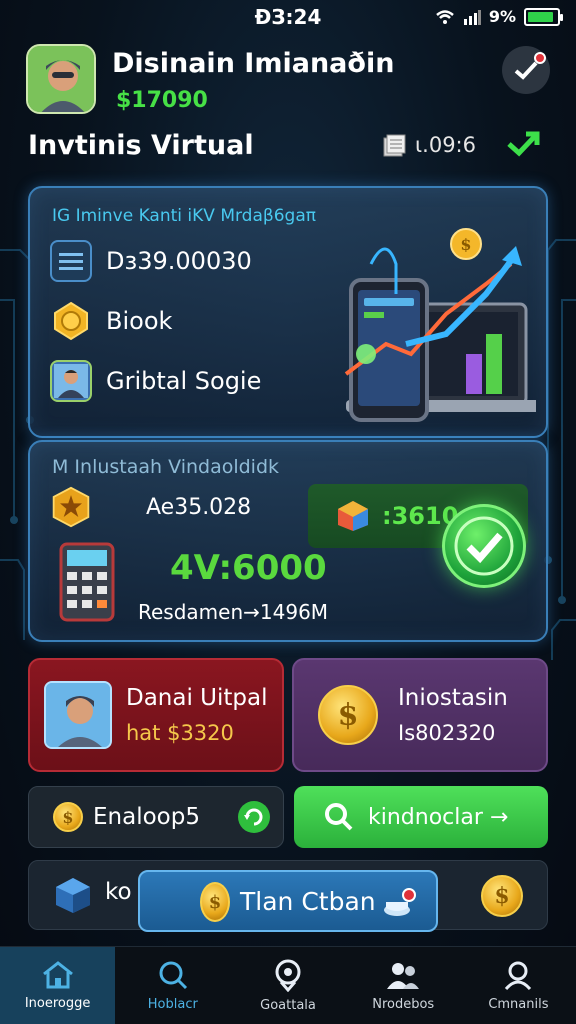 This screenshot has height=1024, width=576. I want to click on investment-row-person: Gribtal Sogie, so click(155, 381).